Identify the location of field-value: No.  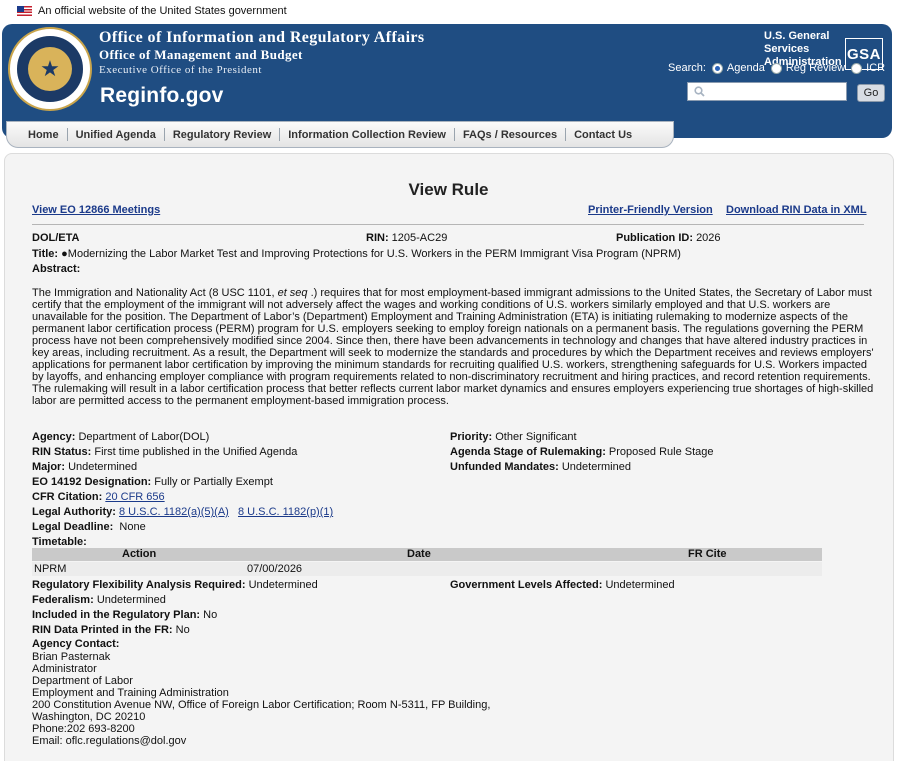
(182, 630).